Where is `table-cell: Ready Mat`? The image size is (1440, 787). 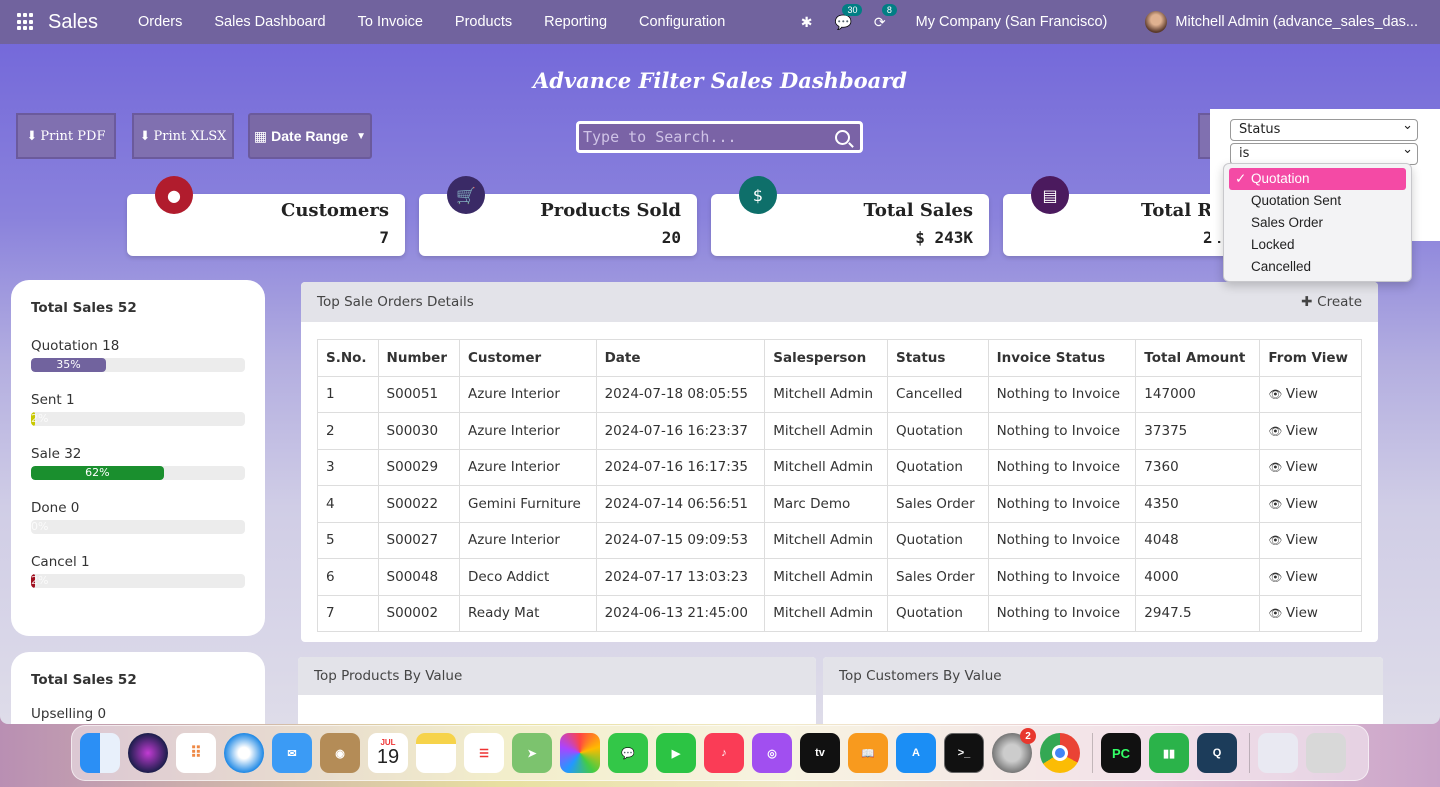 table-cell: Ready Mat is located at coordinates (527, 613).